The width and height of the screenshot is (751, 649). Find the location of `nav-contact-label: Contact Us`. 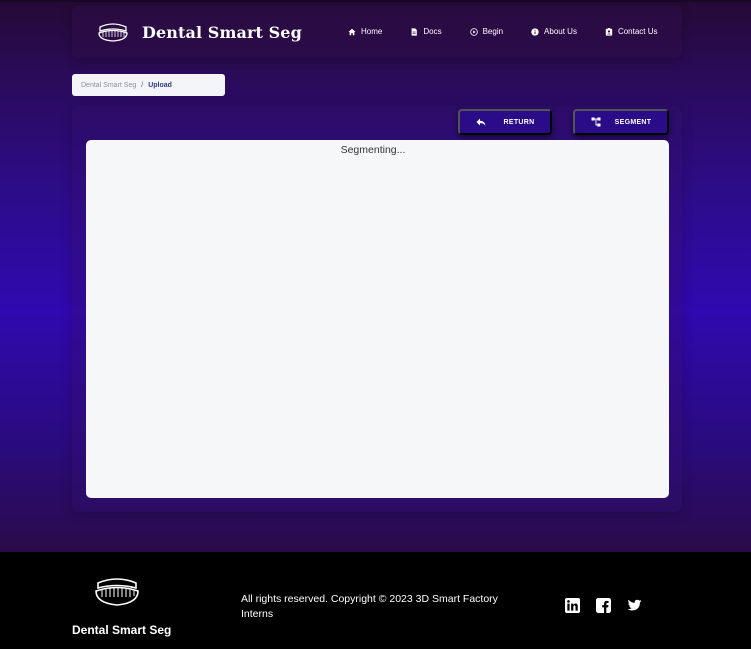

nav-contact-label: Contact Us is located at coordinates (637, 31).